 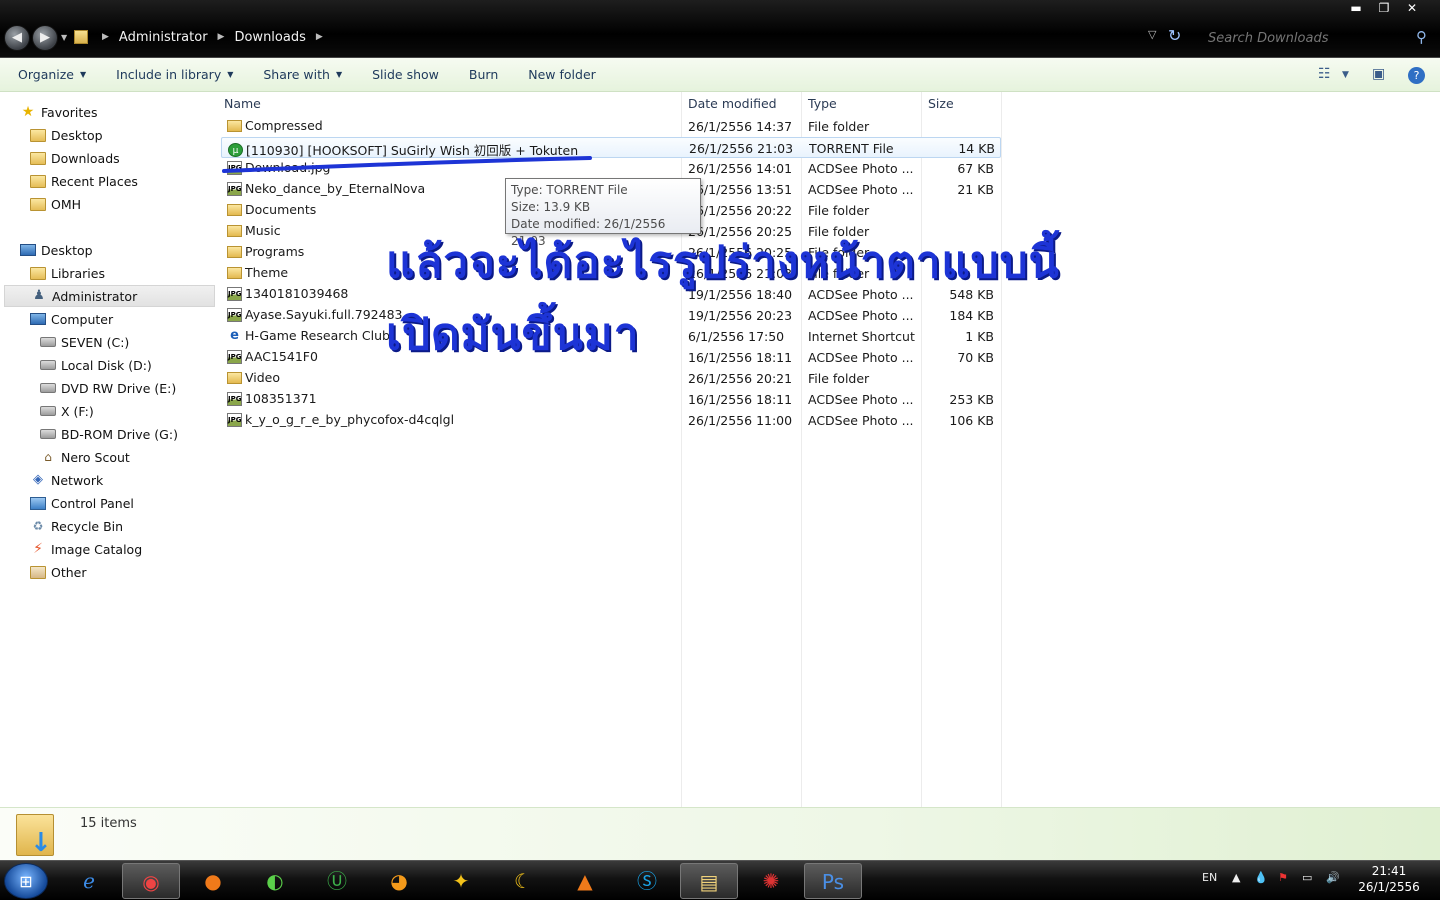 I want to click on vlc-icon: ▲, so click(x=585, y=881).